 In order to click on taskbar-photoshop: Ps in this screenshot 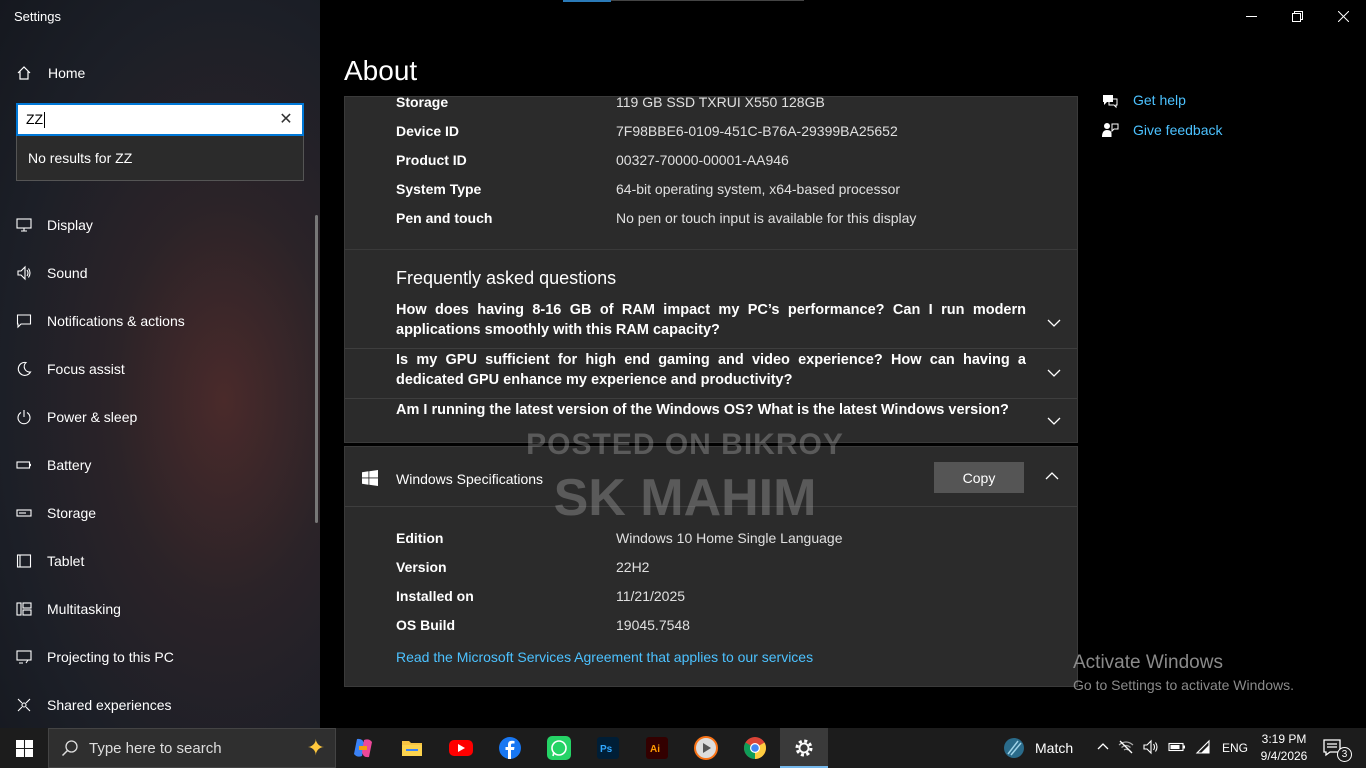, I will do `click(608, 748)`.